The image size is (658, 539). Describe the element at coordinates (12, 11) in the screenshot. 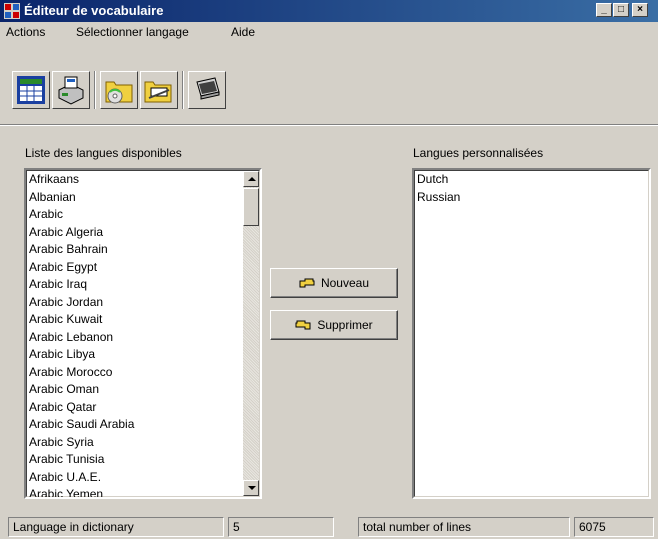

I see `app-icon` at that location.